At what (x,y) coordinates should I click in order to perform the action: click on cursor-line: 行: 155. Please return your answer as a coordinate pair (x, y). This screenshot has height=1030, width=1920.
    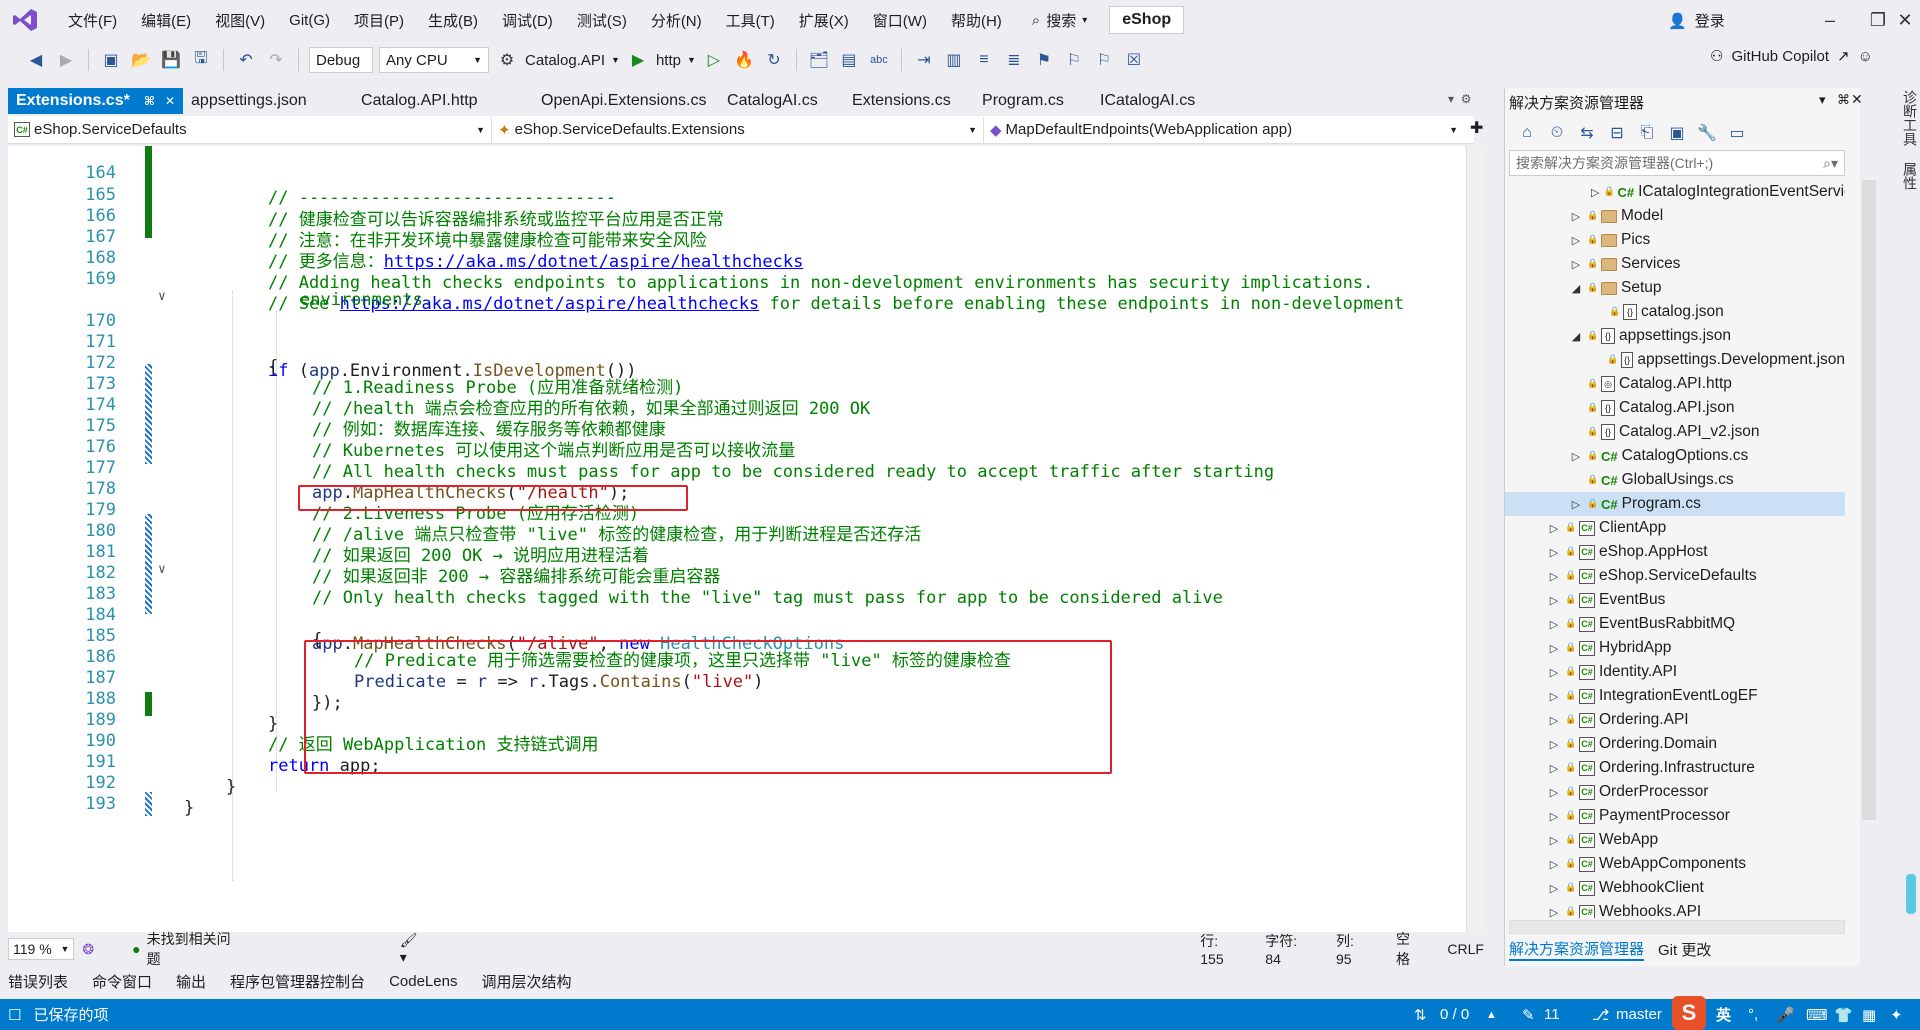
    Looking at the image, I should click on (1220, 949).